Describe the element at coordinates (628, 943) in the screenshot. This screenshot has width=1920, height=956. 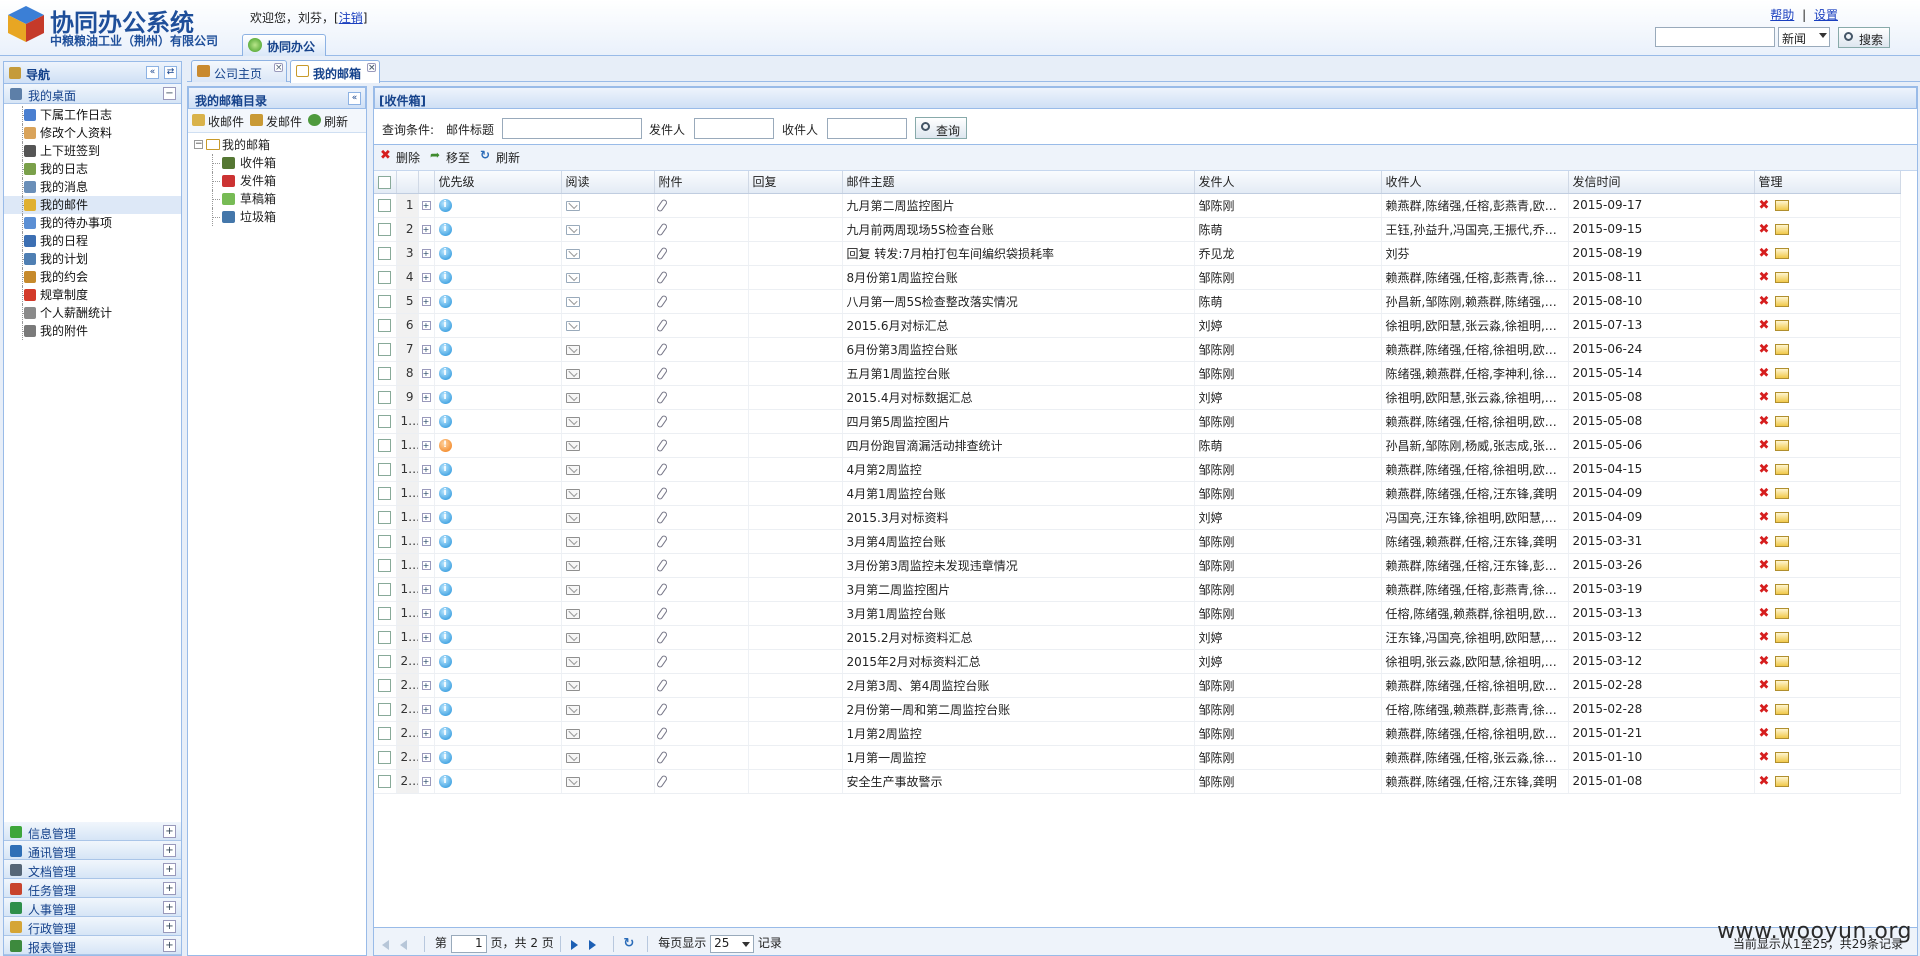
I see `refresh-icon: ↻` at that location.